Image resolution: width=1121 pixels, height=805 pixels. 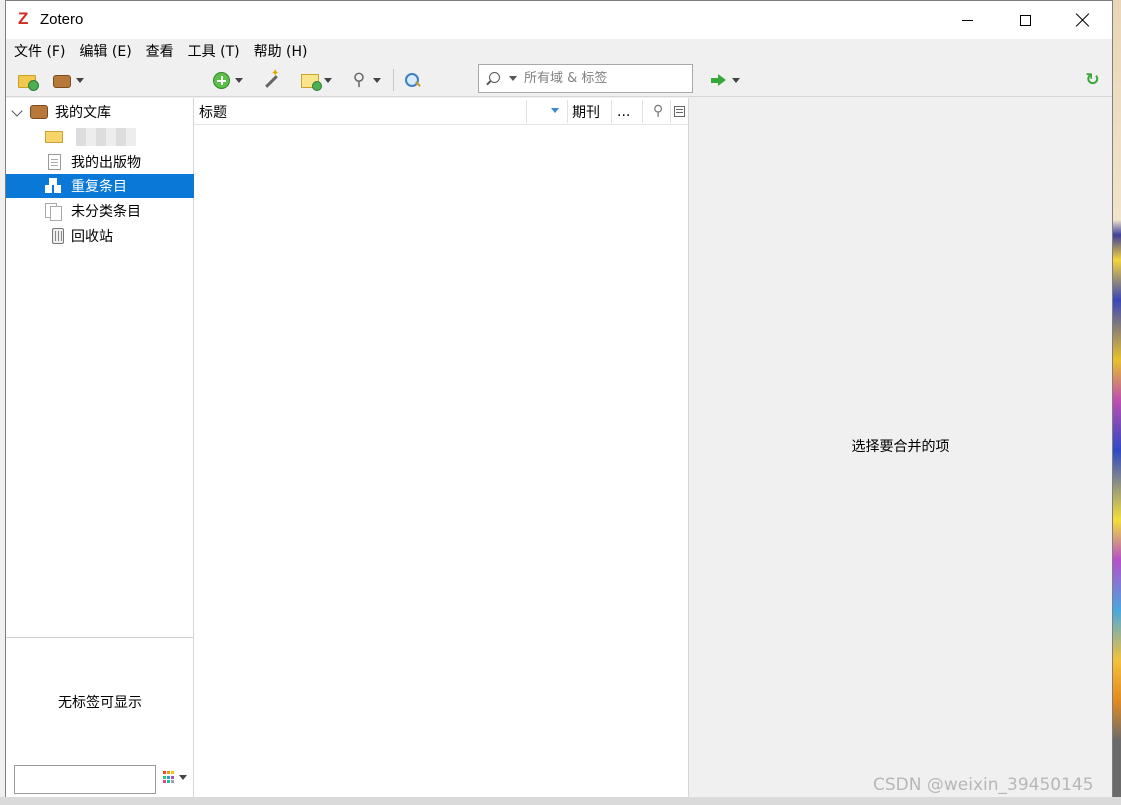 I want to click on new-item-button, so click(x=228, y=80).